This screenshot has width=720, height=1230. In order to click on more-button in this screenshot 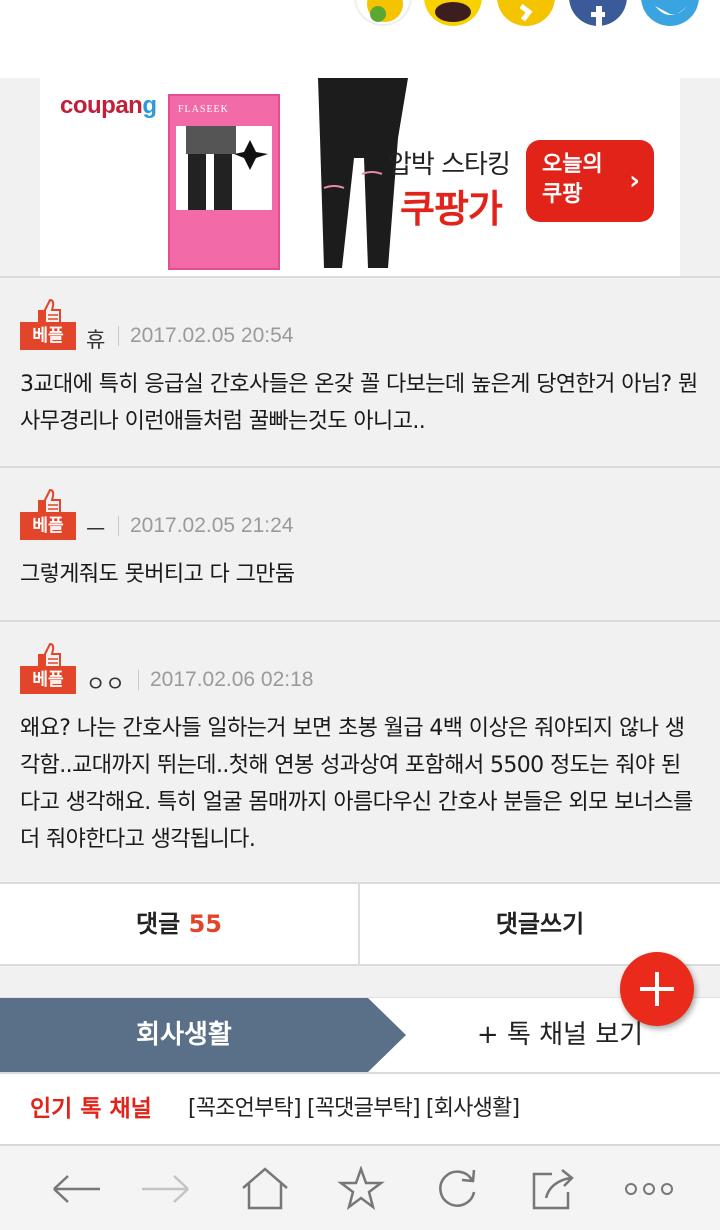, I will do `click(649, 1189)`.